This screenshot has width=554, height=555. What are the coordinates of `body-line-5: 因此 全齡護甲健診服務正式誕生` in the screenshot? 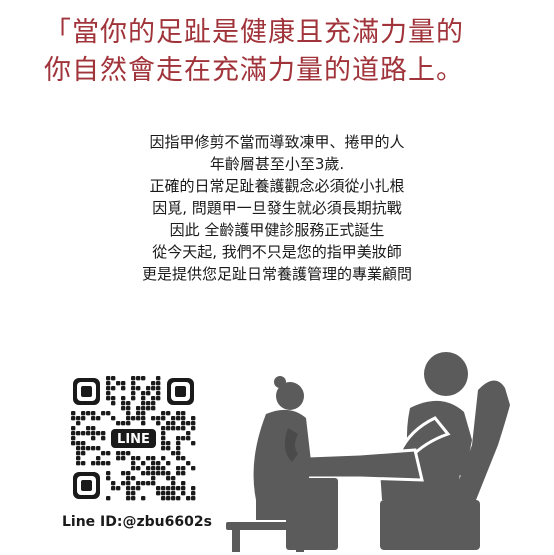 It's located at (277, 230).